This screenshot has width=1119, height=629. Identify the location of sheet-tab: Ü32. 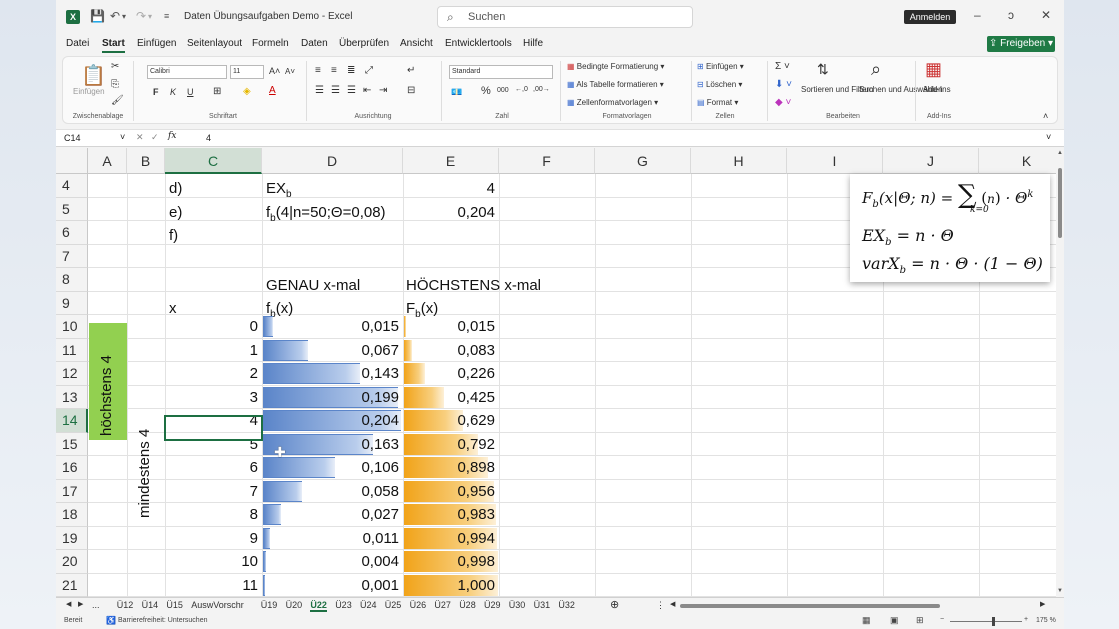
(566, 605).